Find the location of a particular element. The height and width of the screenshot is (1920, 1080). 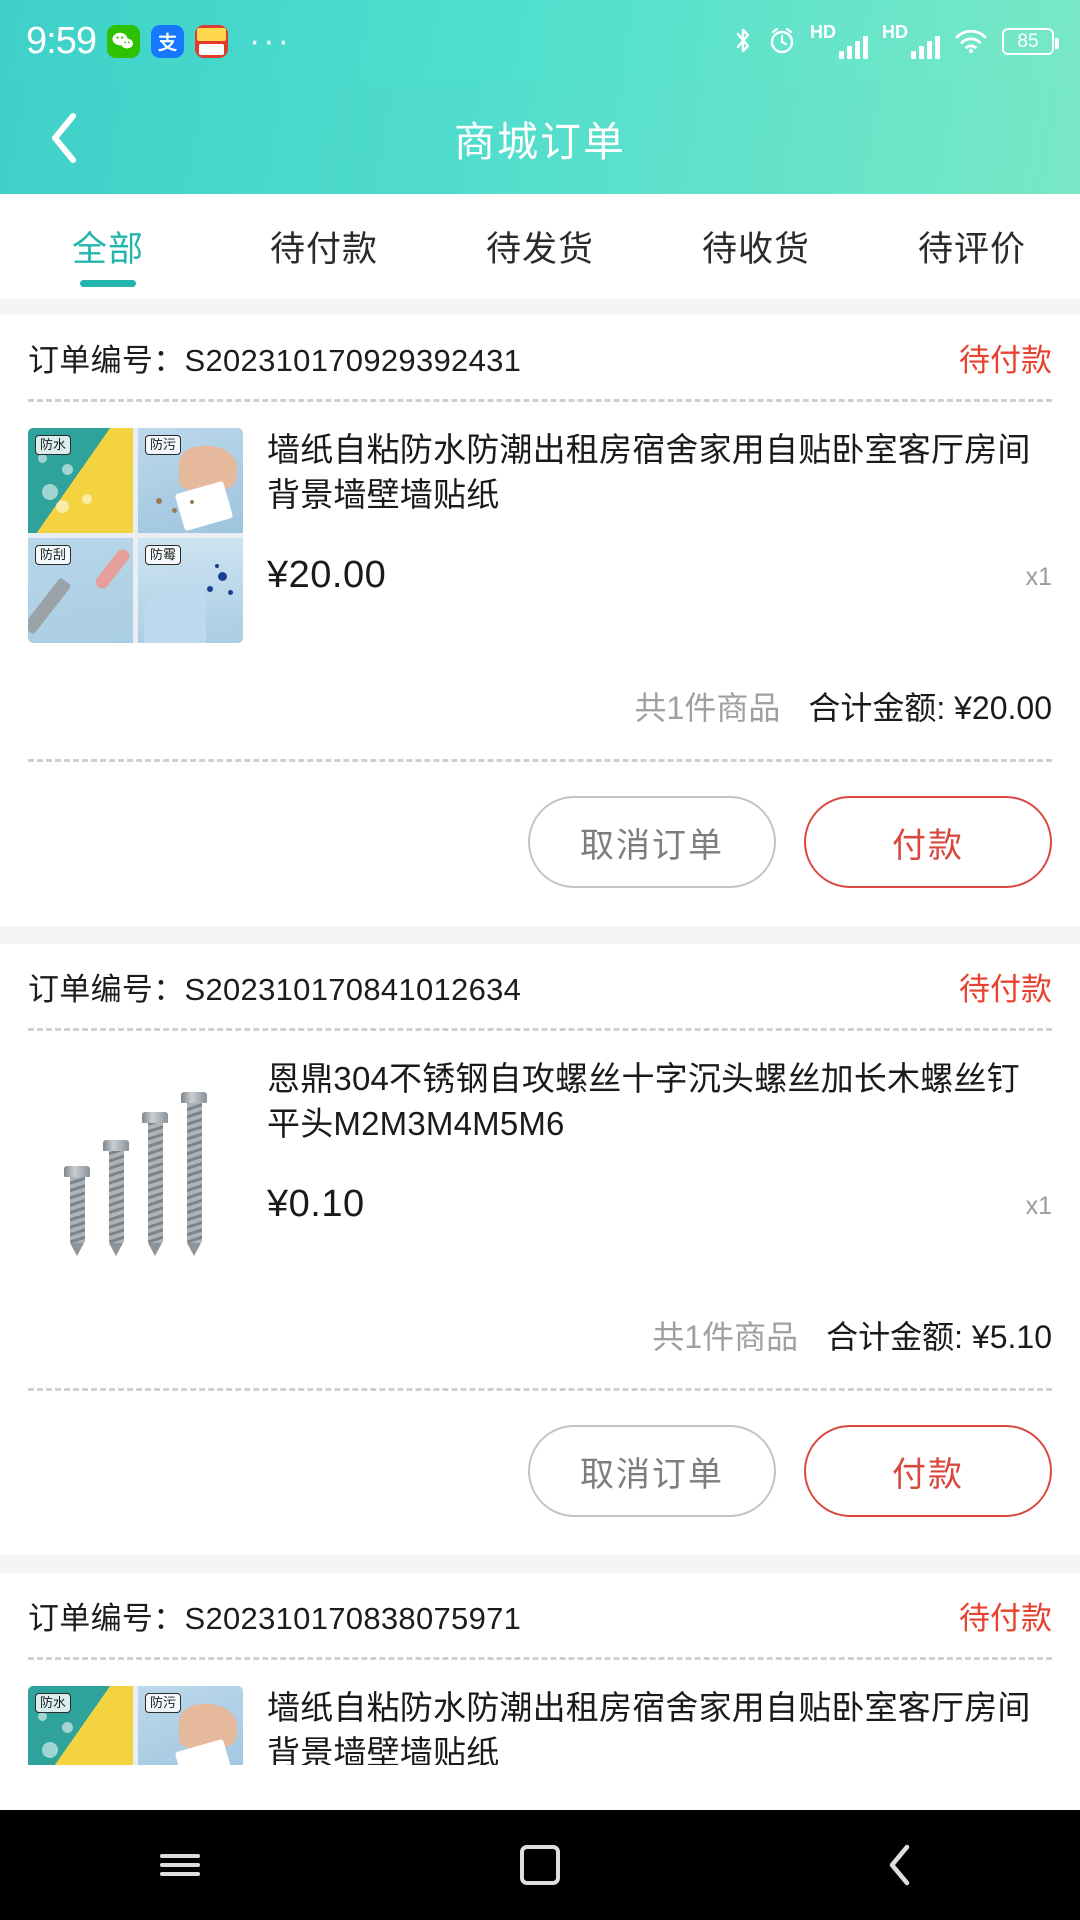

product-image-cell-4: 防霉 is located at coordinates (190, 590).